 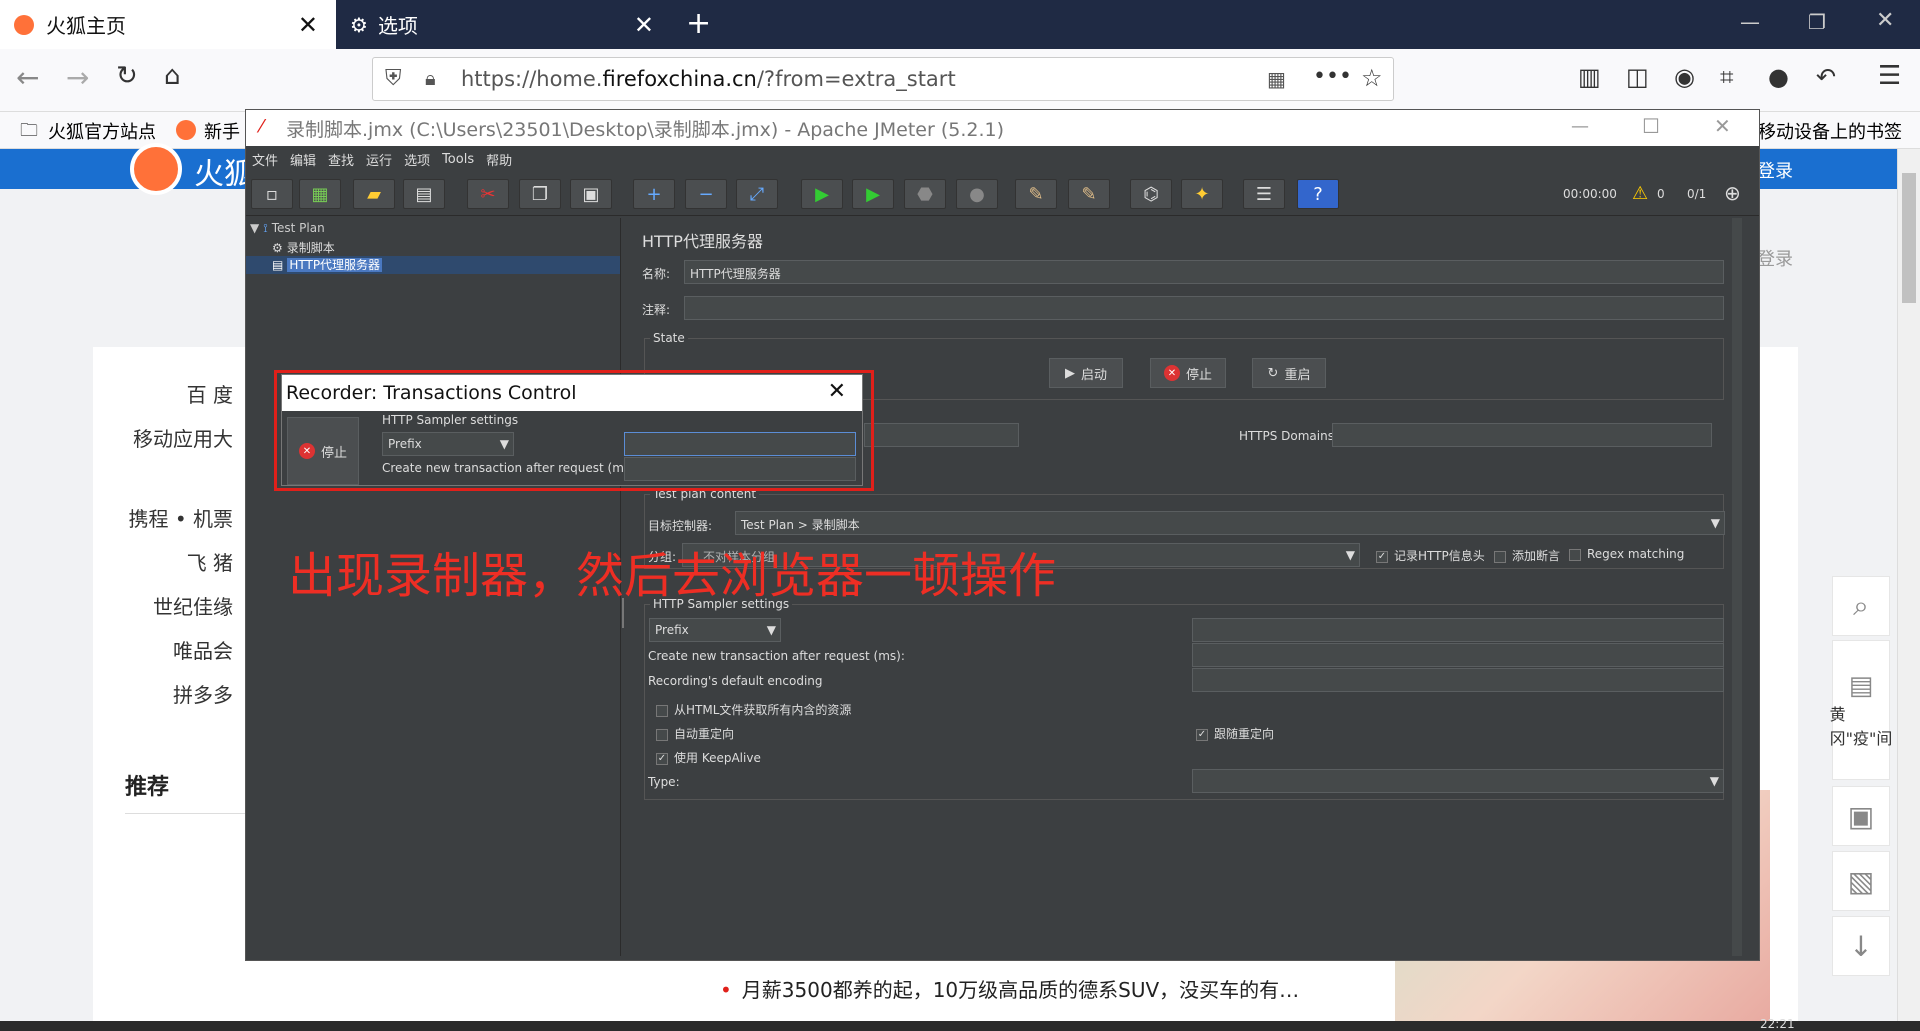 What do you see at coordinates (1909, 238) in the screenshot?
I see `scroll-thumb` at bounding box center [1909, 238].